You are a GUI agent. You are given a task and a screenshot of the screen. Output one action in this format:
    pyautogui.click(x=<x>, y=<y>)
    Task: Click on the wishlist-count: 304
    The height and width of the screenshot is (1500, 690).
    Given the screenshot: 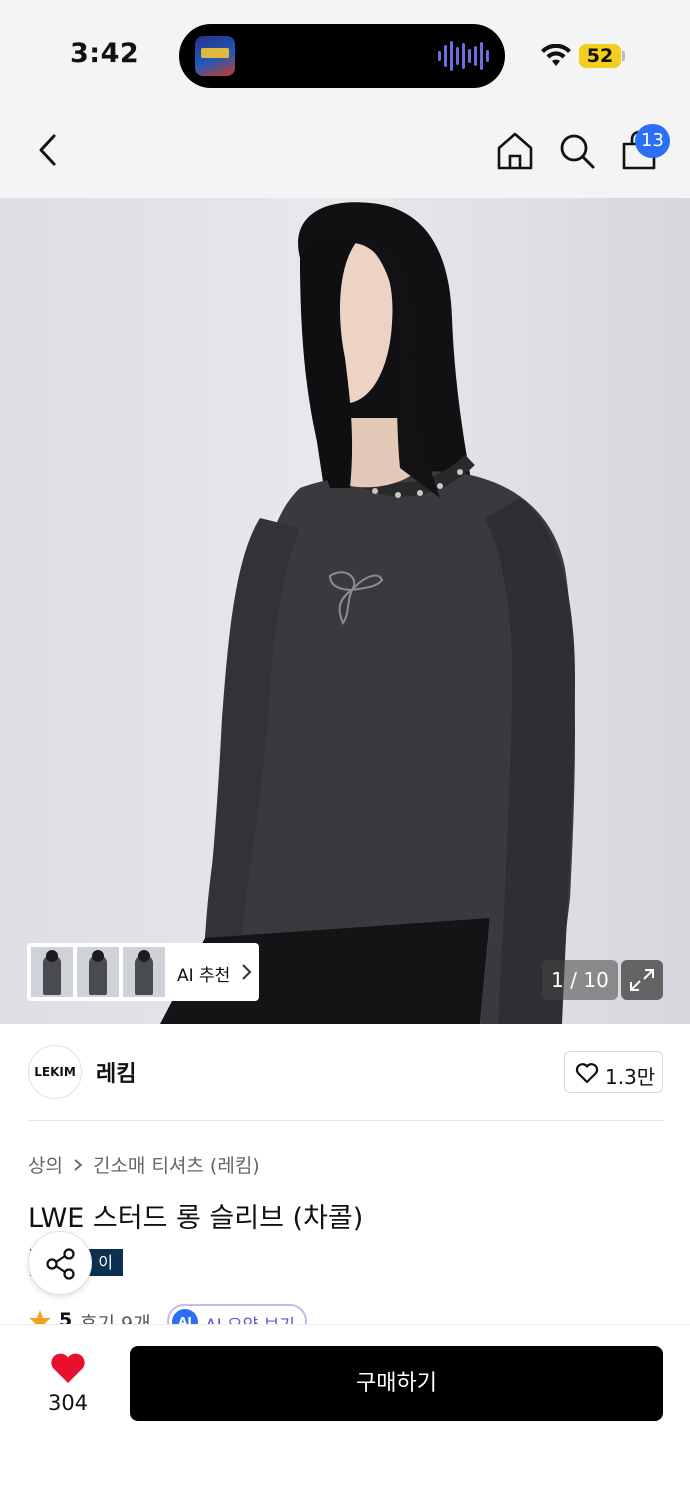 What is the action you would take?
    pyautogui.click(x=68, y=1403)
    